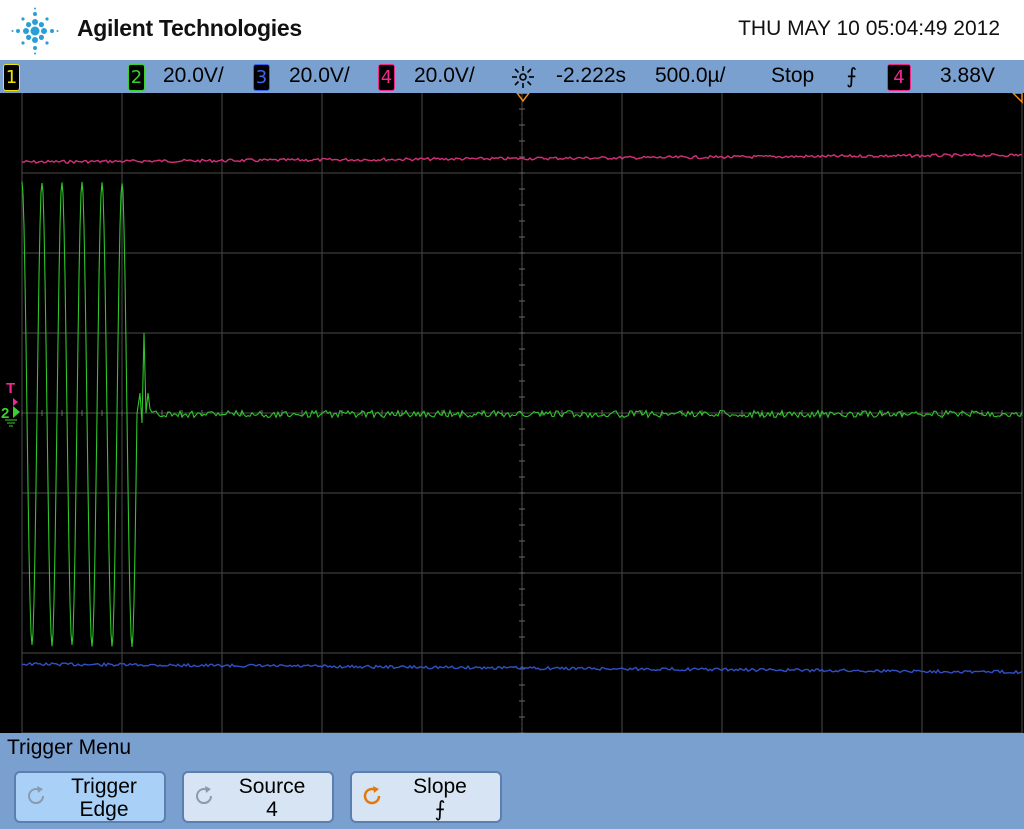 This screenshot has width=1024, height=829. I want to click on slope-softkey: Slope ⨍, so click(426, 797).